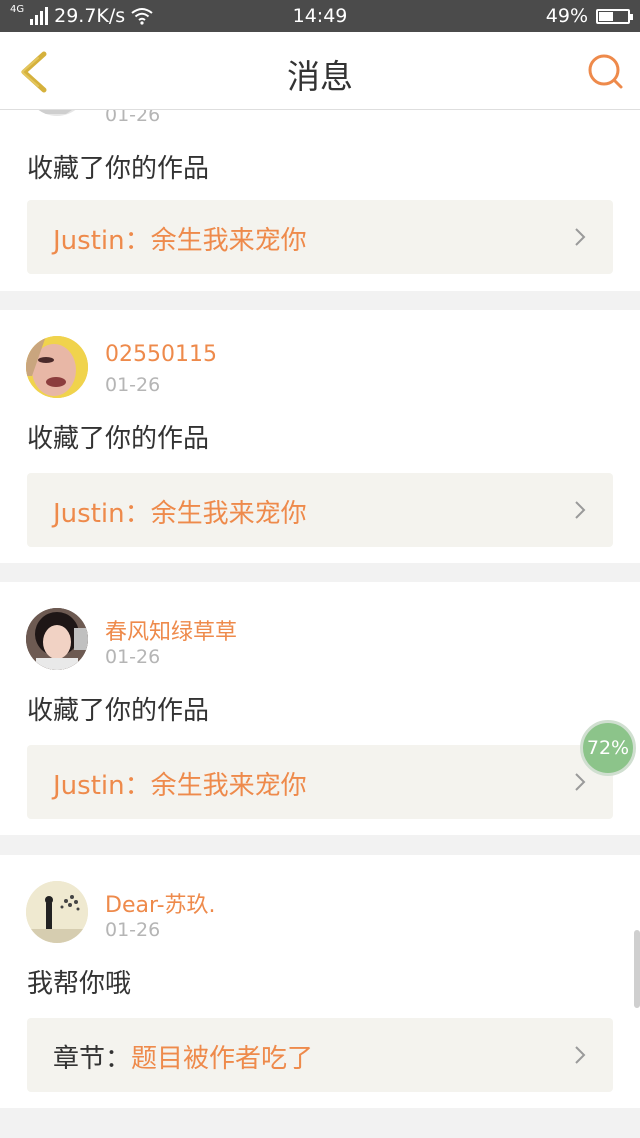 The width and height of the screenshot is (640, 1138). I want to click on scrollbar, so click(637, 969).